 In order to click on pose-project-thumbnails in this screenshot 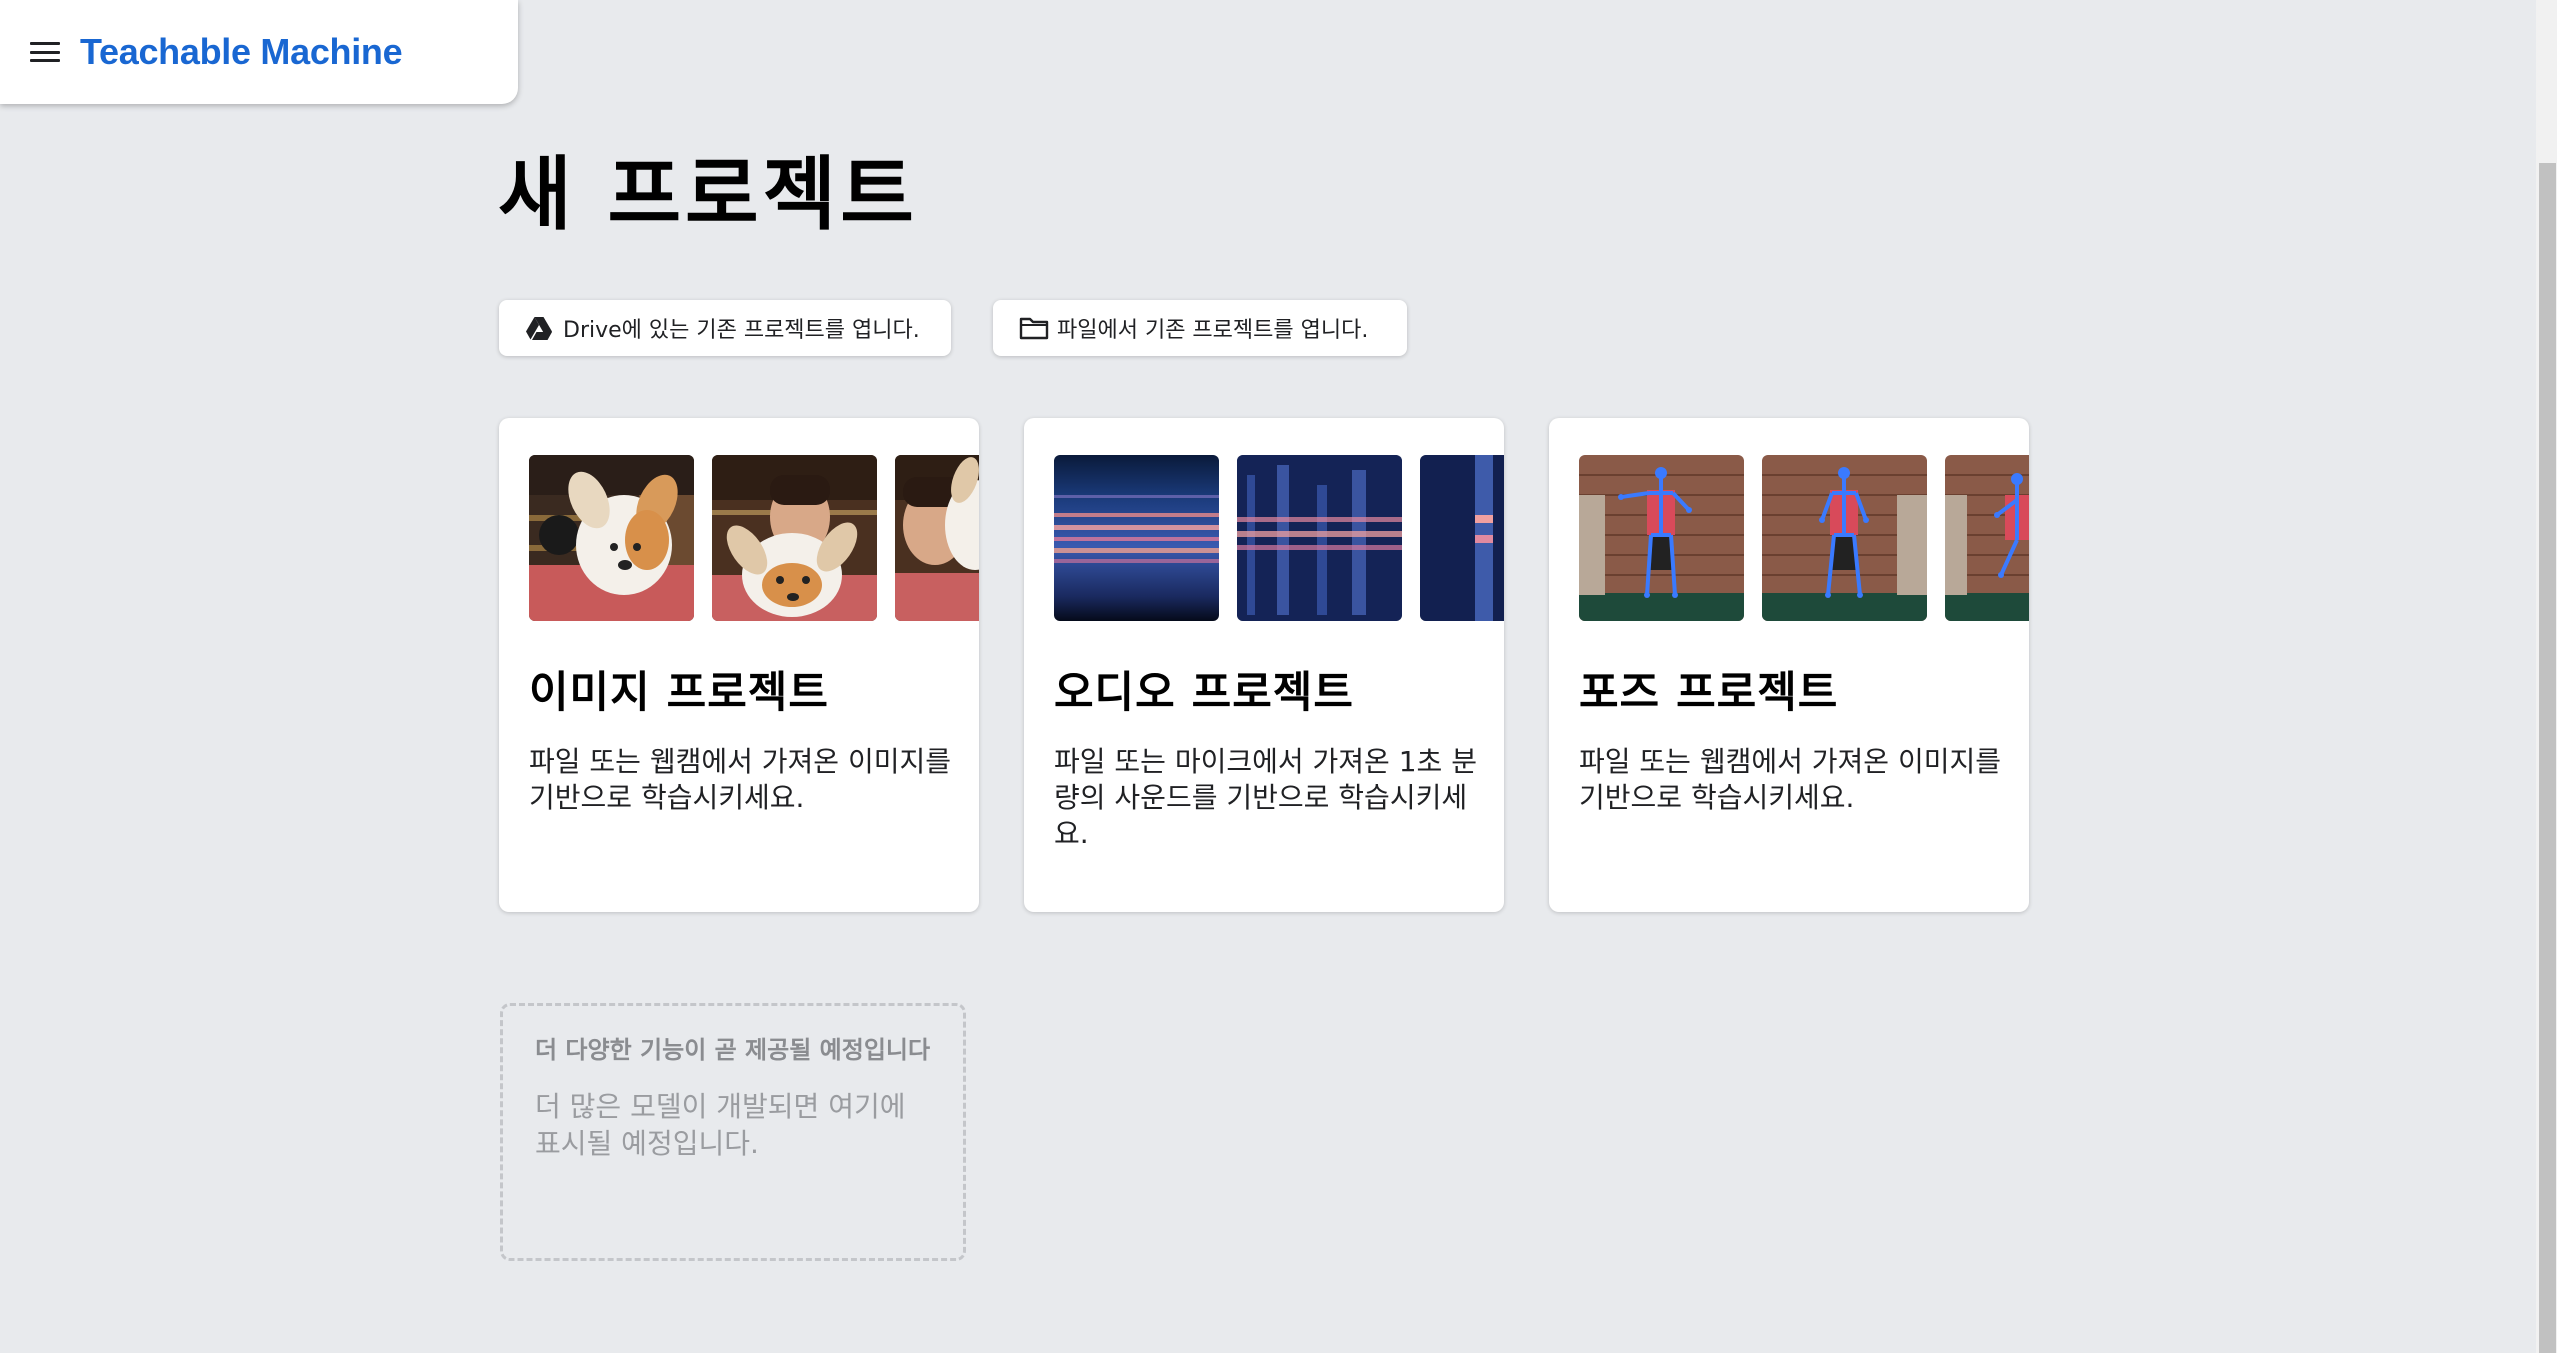, I will do `click(1804, 538)`.